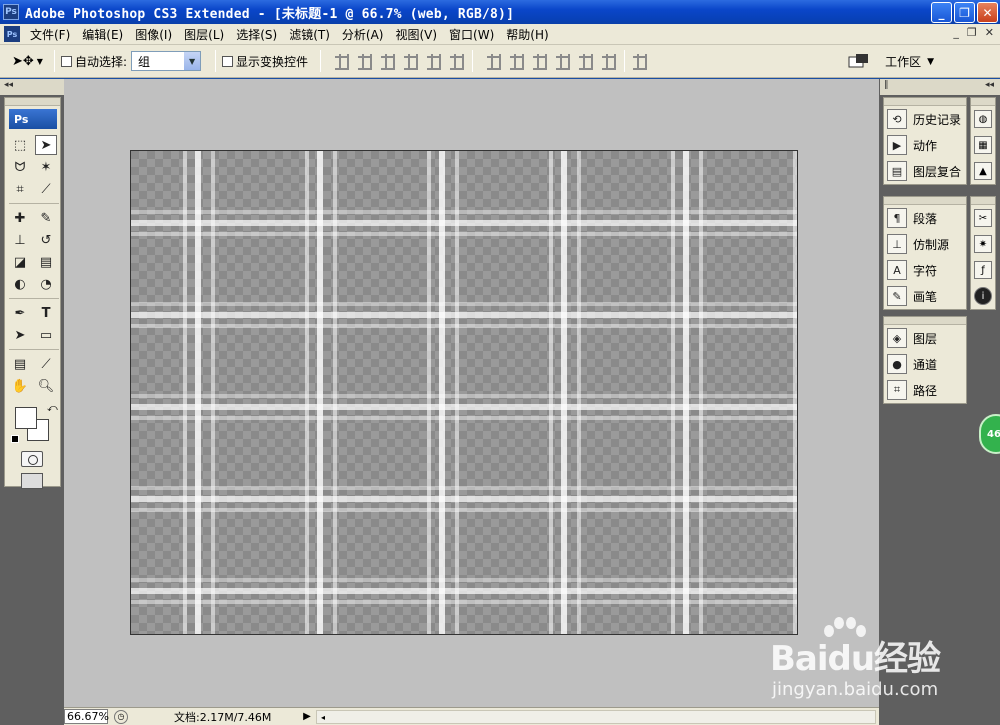 The height and width of the screenshot is (725, 1000). What do you see at coordinates (363, 34) in the screenshot?
I see `menu-analysis: 分析(A)` at bounding box center [363, 34].